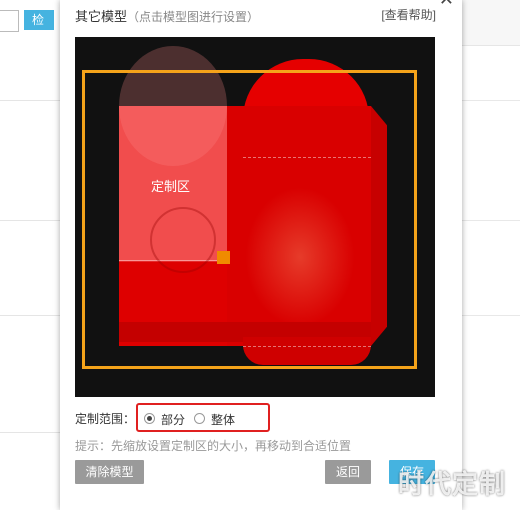  What do you see at coordinates (408, 14) in the screenshot?
I see `help-link: [查看帮助]` at bounding box center [408, 14].